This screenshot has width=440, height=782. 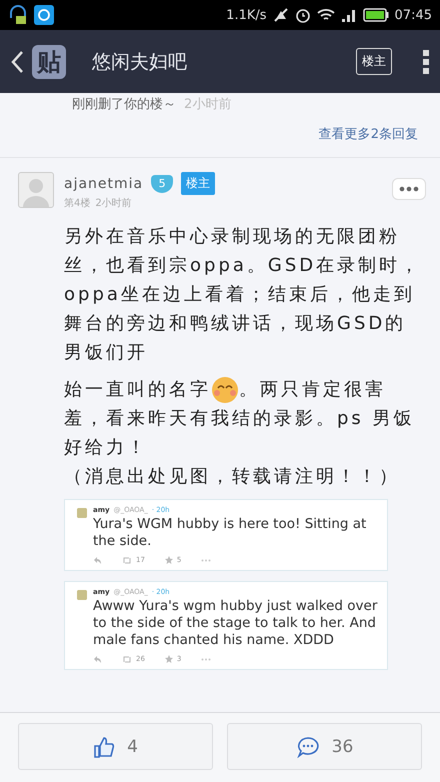 What do you see at coordinates (17, 62) in the screenshot?
I see `back-icon` at bounding box center [17, 62].